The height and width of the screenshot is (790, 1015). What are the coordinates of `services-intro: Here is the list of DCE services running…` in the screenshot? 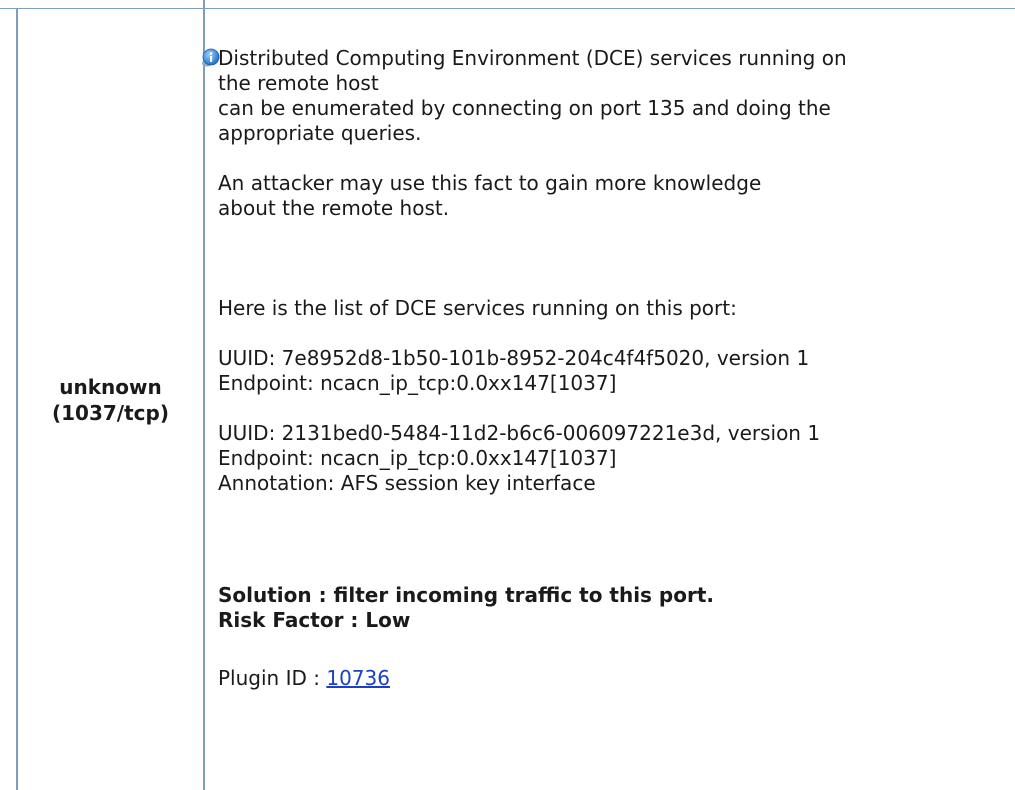 It's located at (477, 308).